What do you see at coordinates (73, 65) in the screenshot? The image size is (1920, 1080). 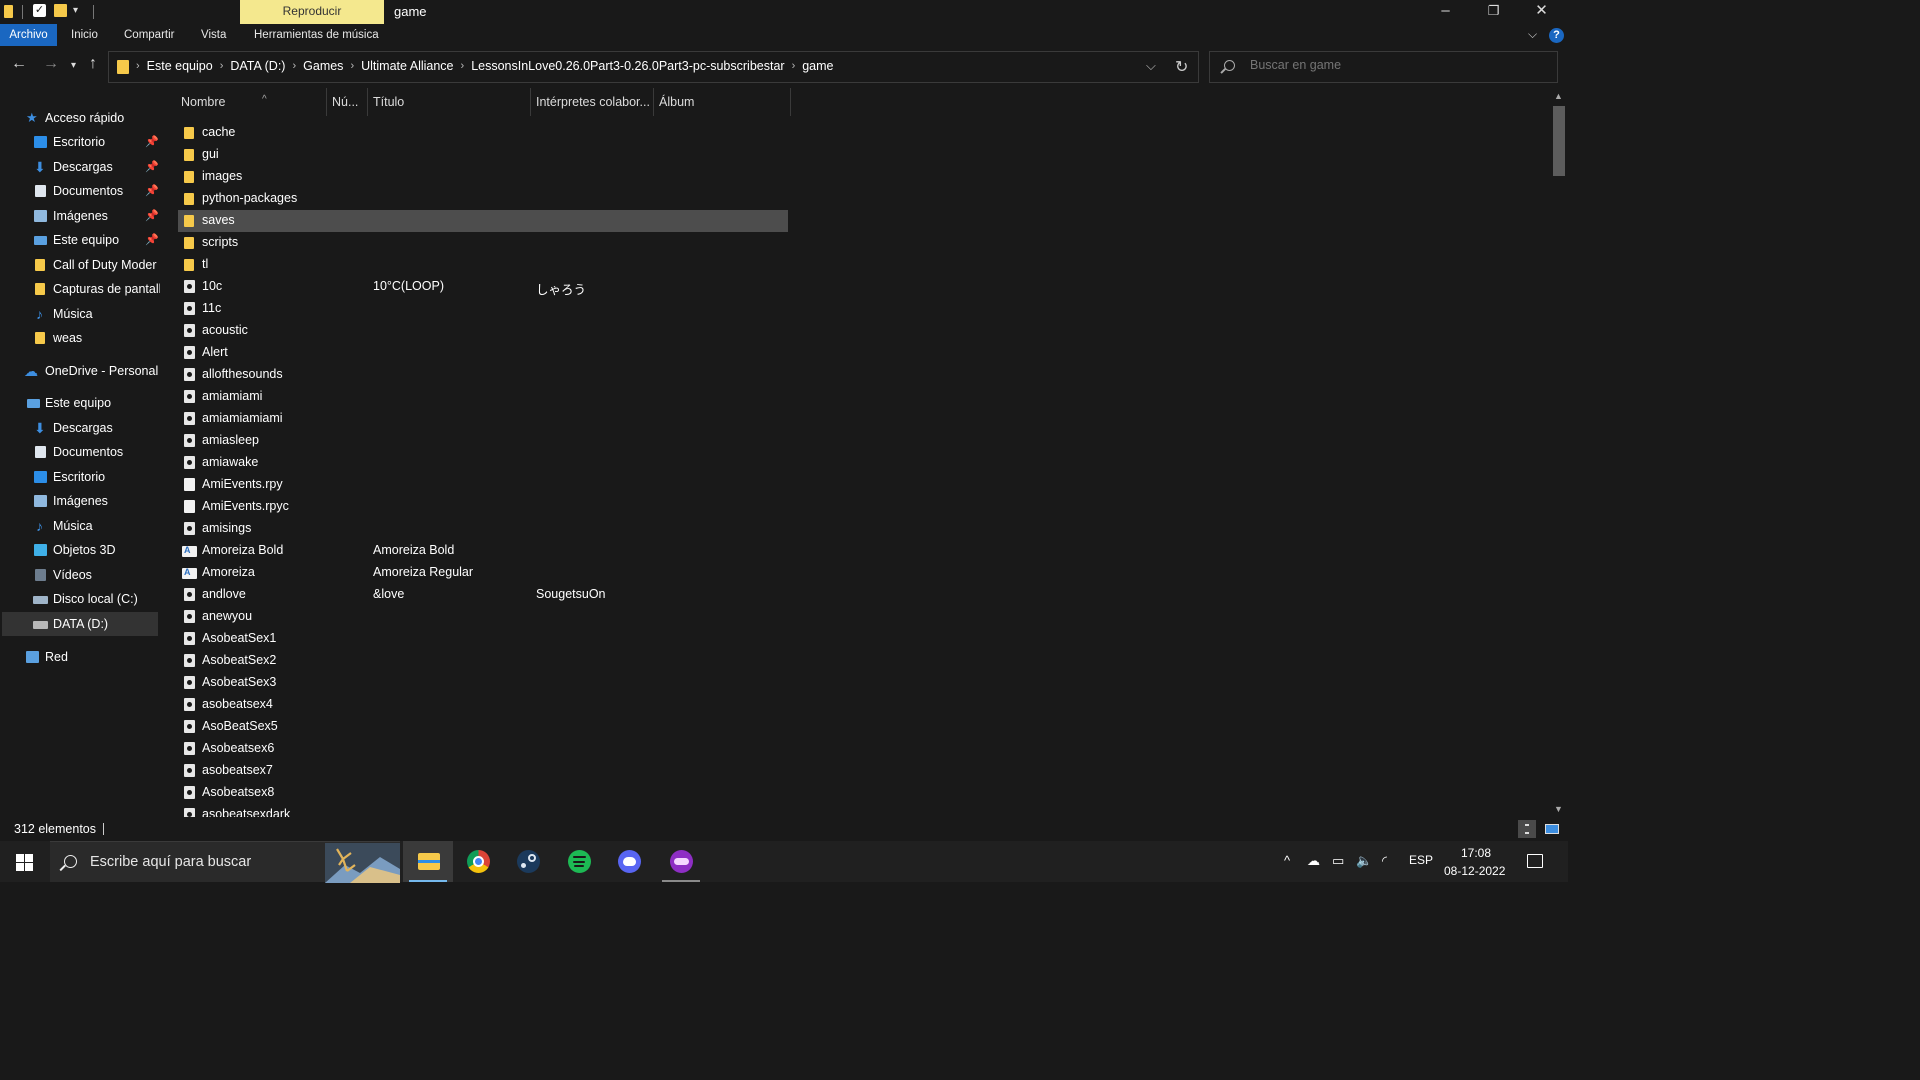 I see `recent-locations-icon: ▾` at bounding box center [73, 65].